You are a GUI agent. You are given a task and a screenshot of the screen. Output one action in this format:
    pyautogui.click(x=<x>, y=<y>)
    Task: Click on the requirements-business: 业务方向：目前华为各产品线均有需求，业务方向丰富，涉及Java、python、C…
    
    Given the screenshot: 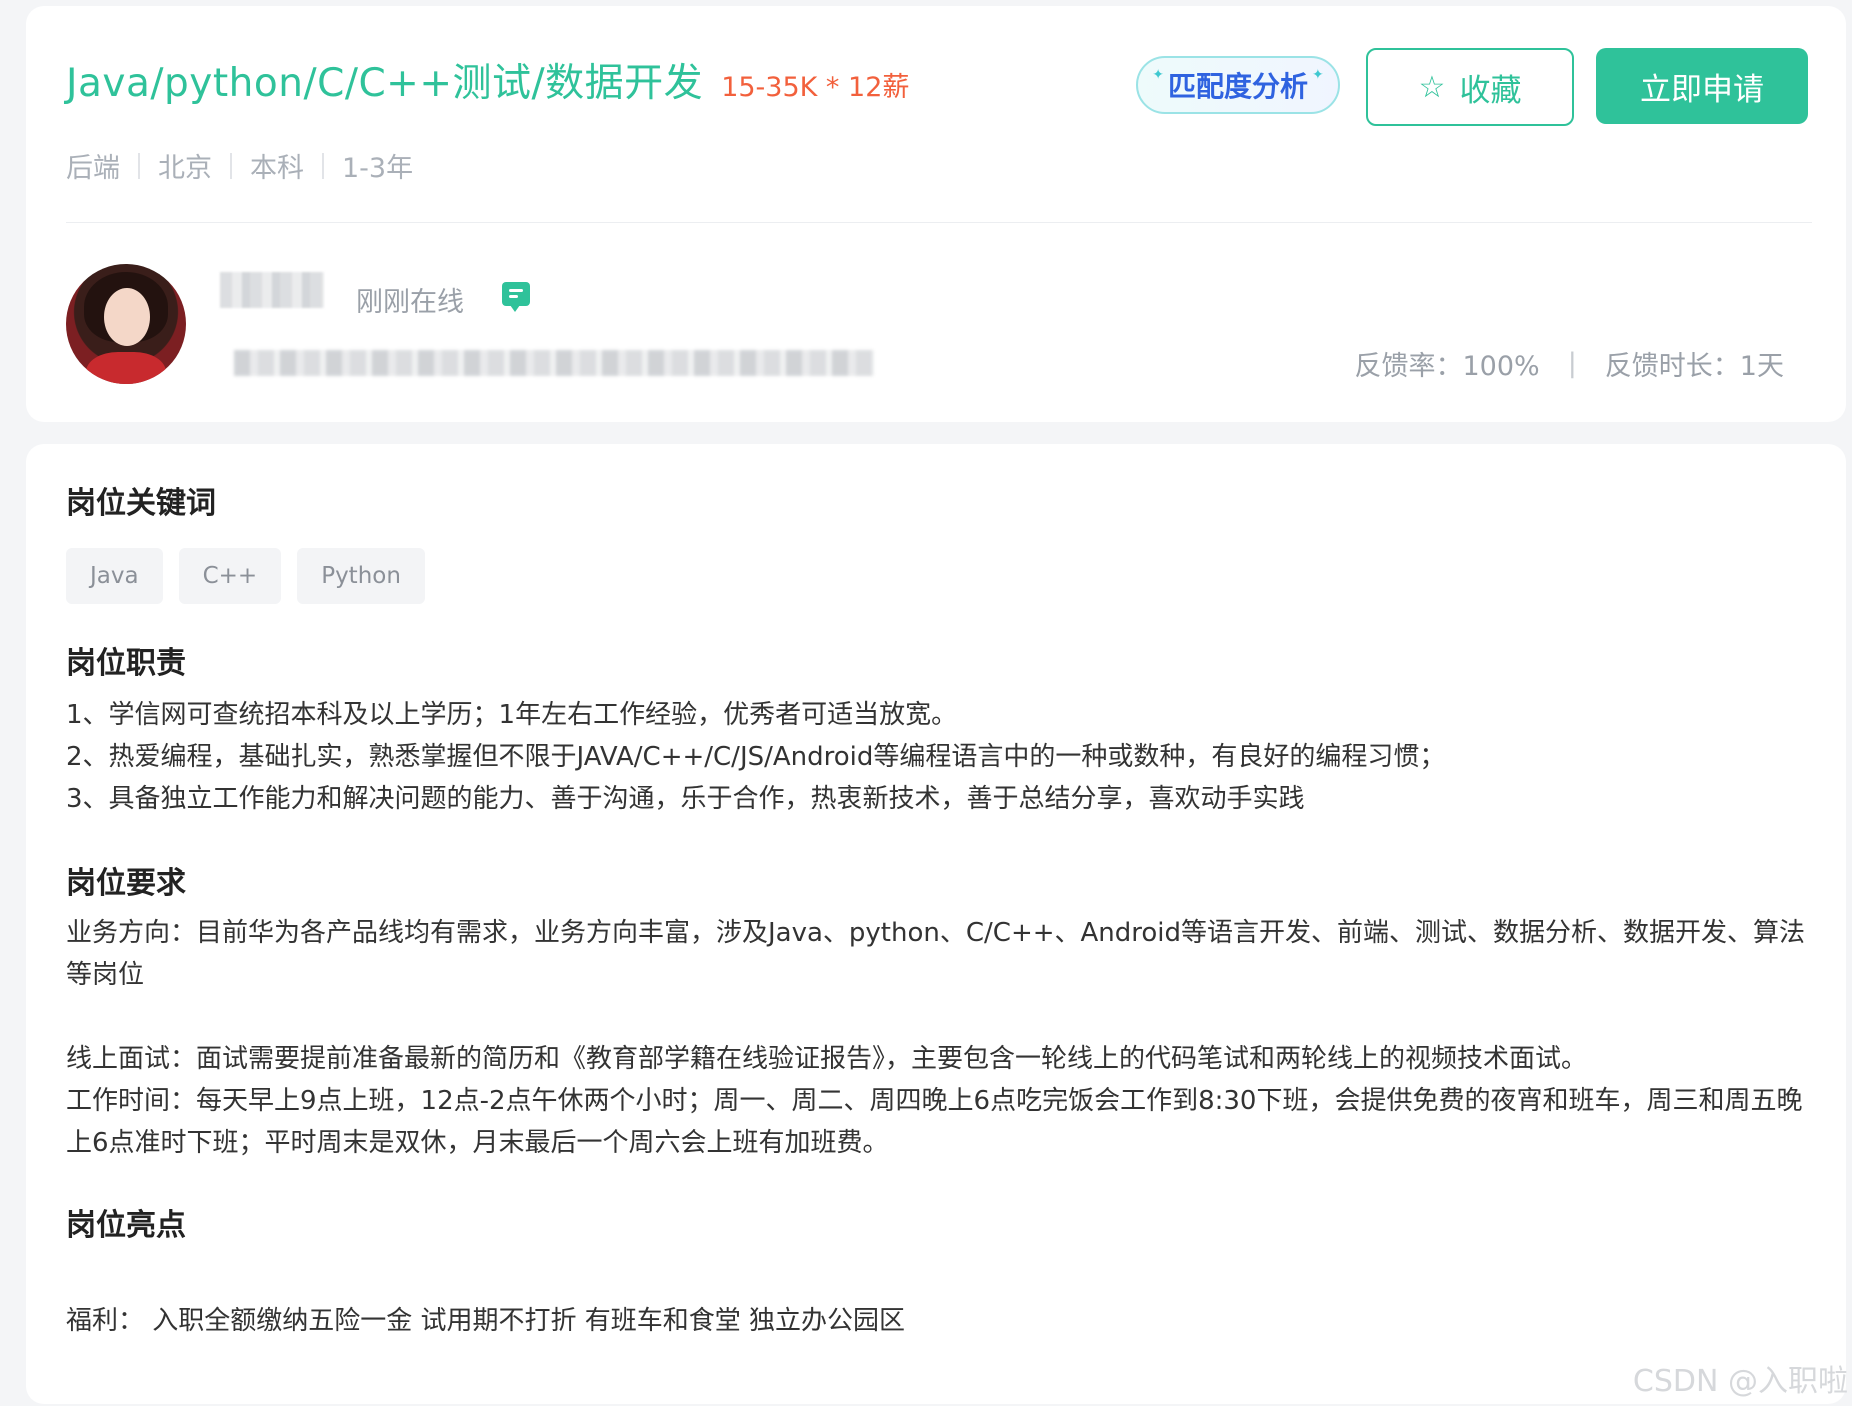 What is the action you would take?
    pyautogui.click(x=936, y=954)
    